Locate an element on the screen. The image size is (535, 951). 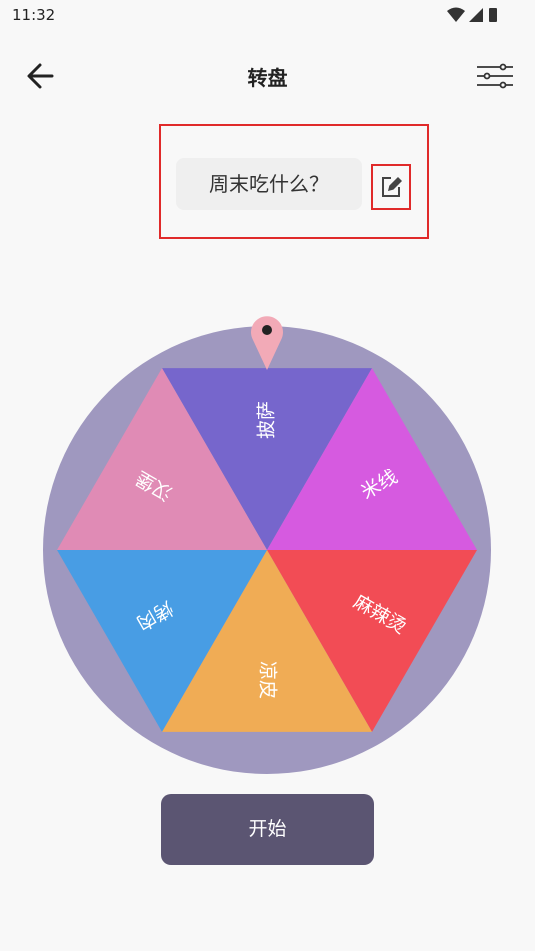
page-title: 转盘 is located at coordinates (267, 78).